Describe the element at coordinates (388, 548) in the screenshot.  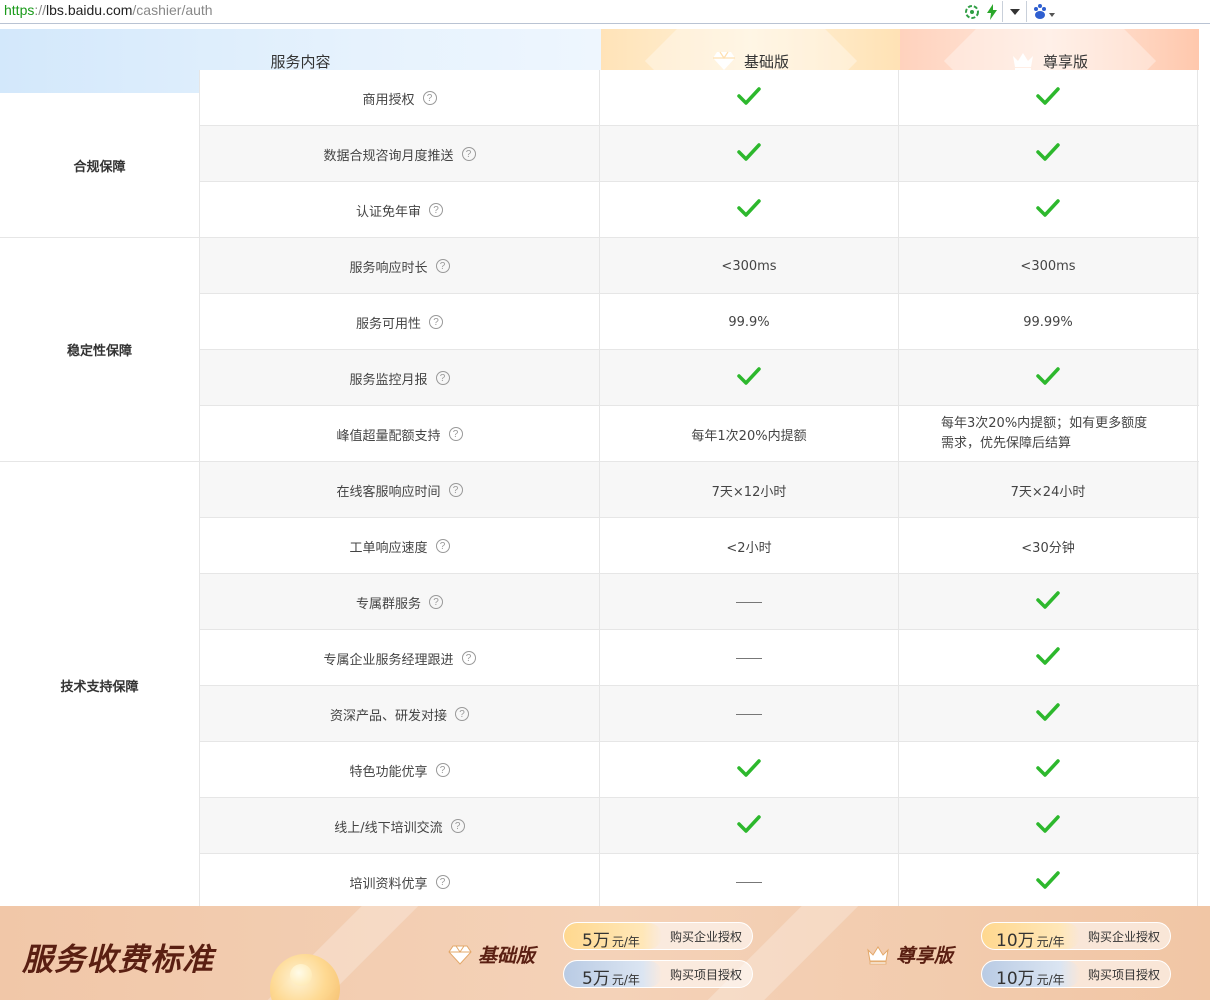
I see `feature-name: 工单响应速度` at that location.